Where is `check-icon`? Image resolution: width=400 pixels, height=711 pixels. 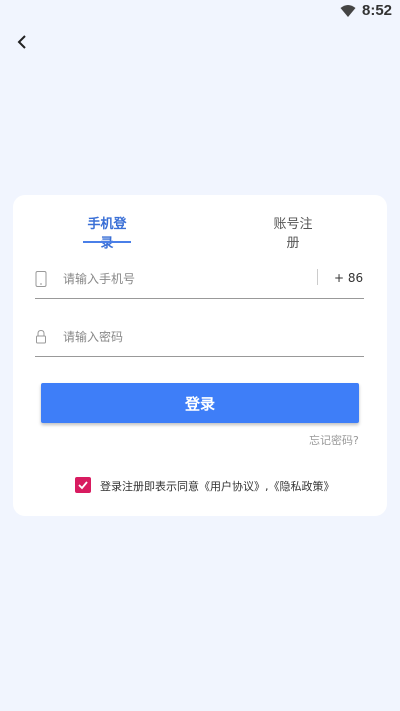
check-icon is located at coordinates (83, 485).